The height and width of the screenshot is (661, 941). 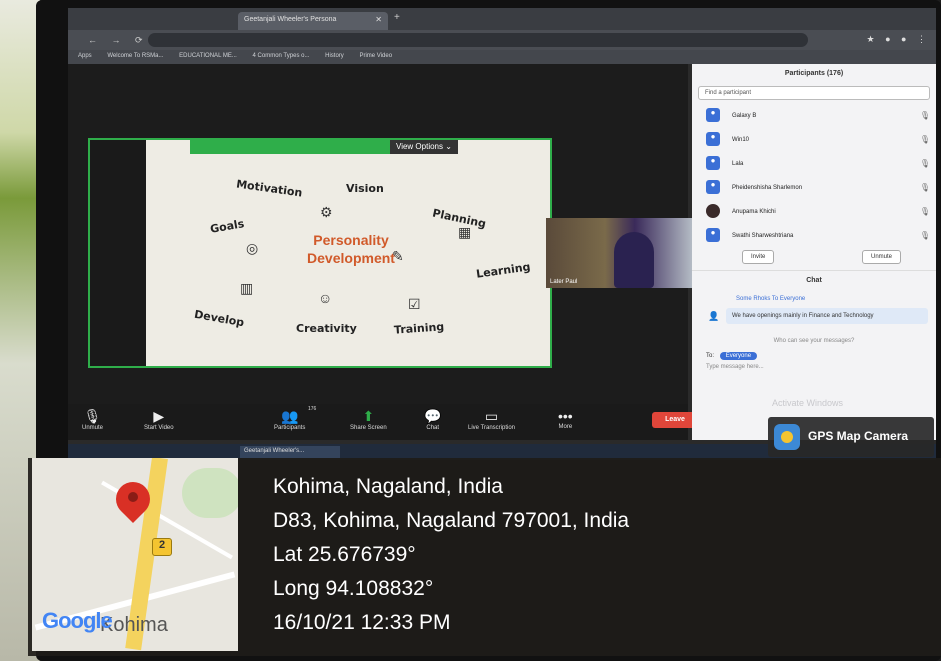 What do you see at coordinates (269, 188) in the screenshot?
I see `slide-word: Motivation` at bounding box center [269, 188].